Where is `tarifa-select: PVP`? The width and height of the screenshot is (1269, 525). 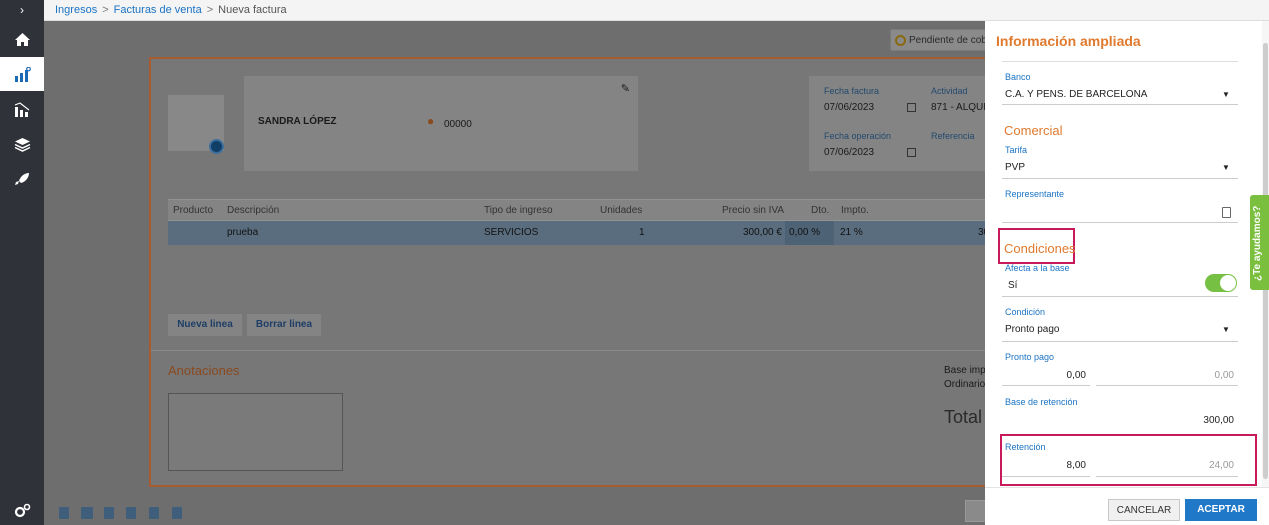 tarifa-select: PVP is located at coordinates (1015, 167).